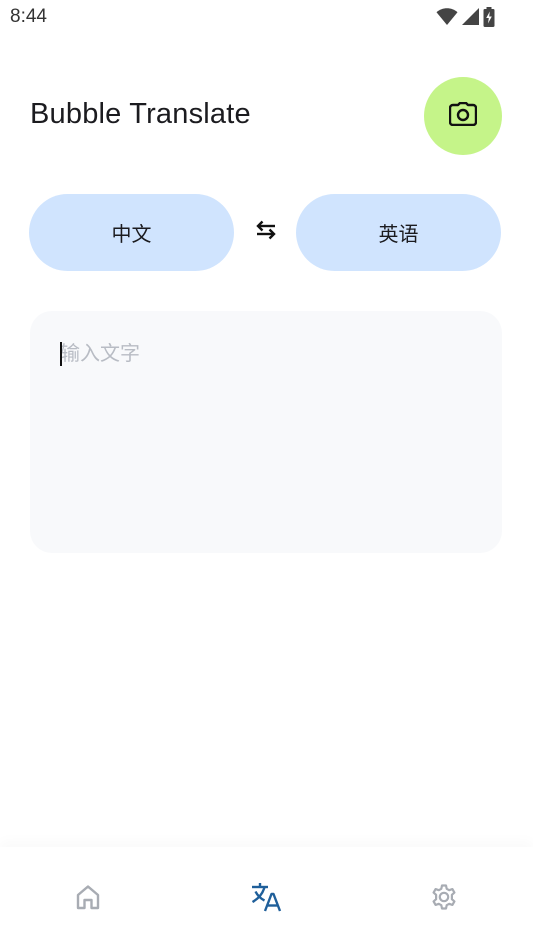 The height and width of the screenshot is (949, 533). I want to click on settings-gear-icon, so click(444, 899).